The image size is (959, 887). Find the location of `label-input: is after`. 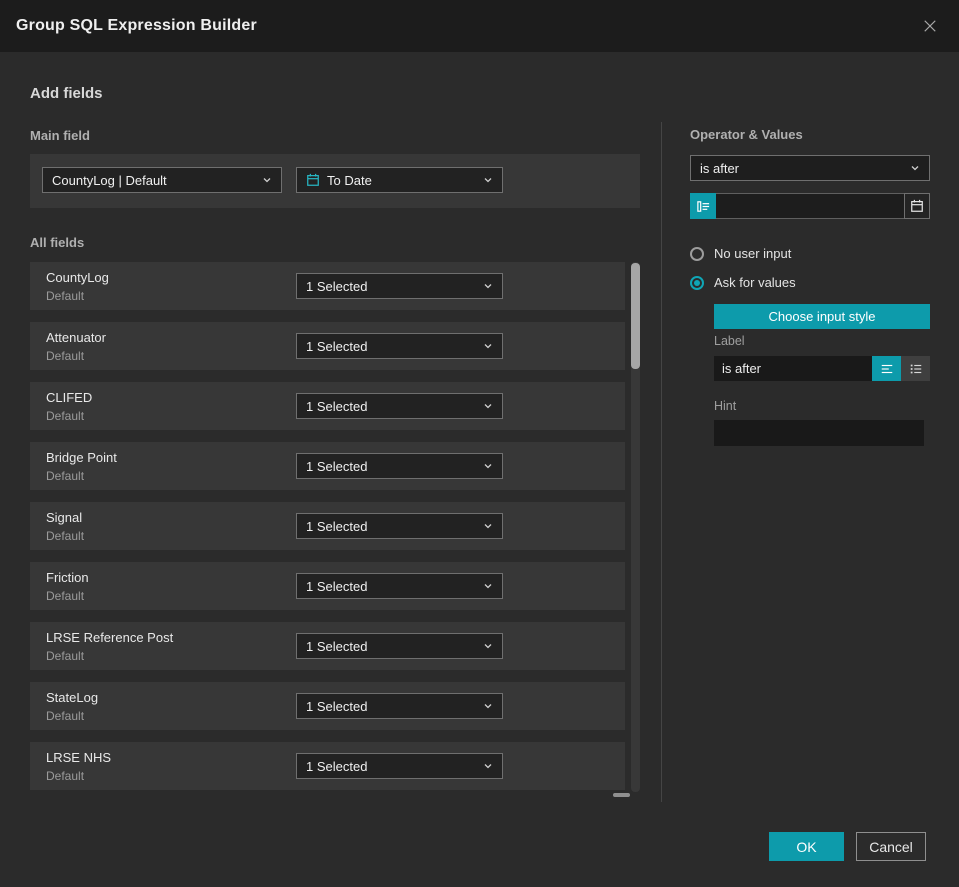

label-input: is after is located at coordinates (793, 368).